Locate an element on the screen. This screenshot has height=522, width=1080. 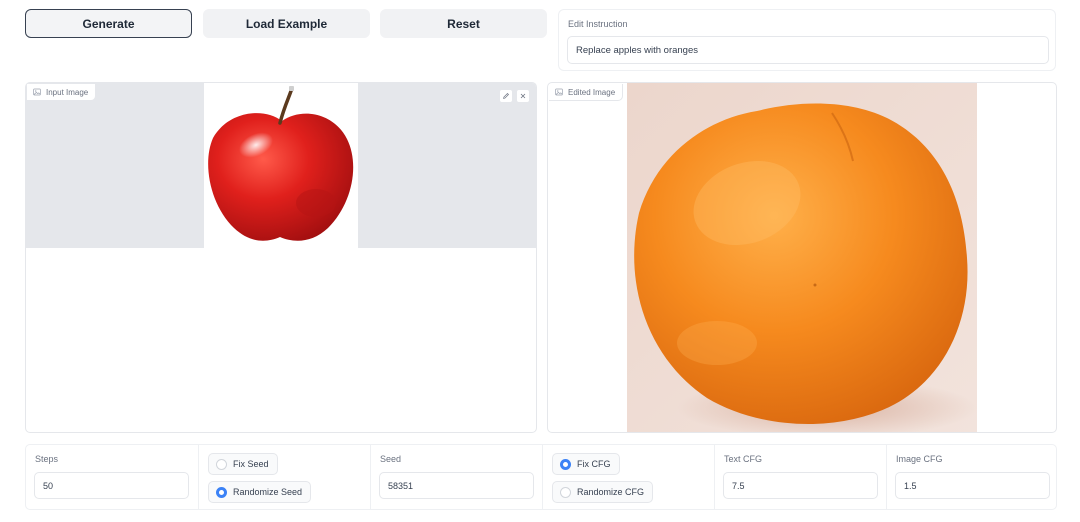
edit-instruction-box: Edit Instruction is located at coordinates (807, 40).